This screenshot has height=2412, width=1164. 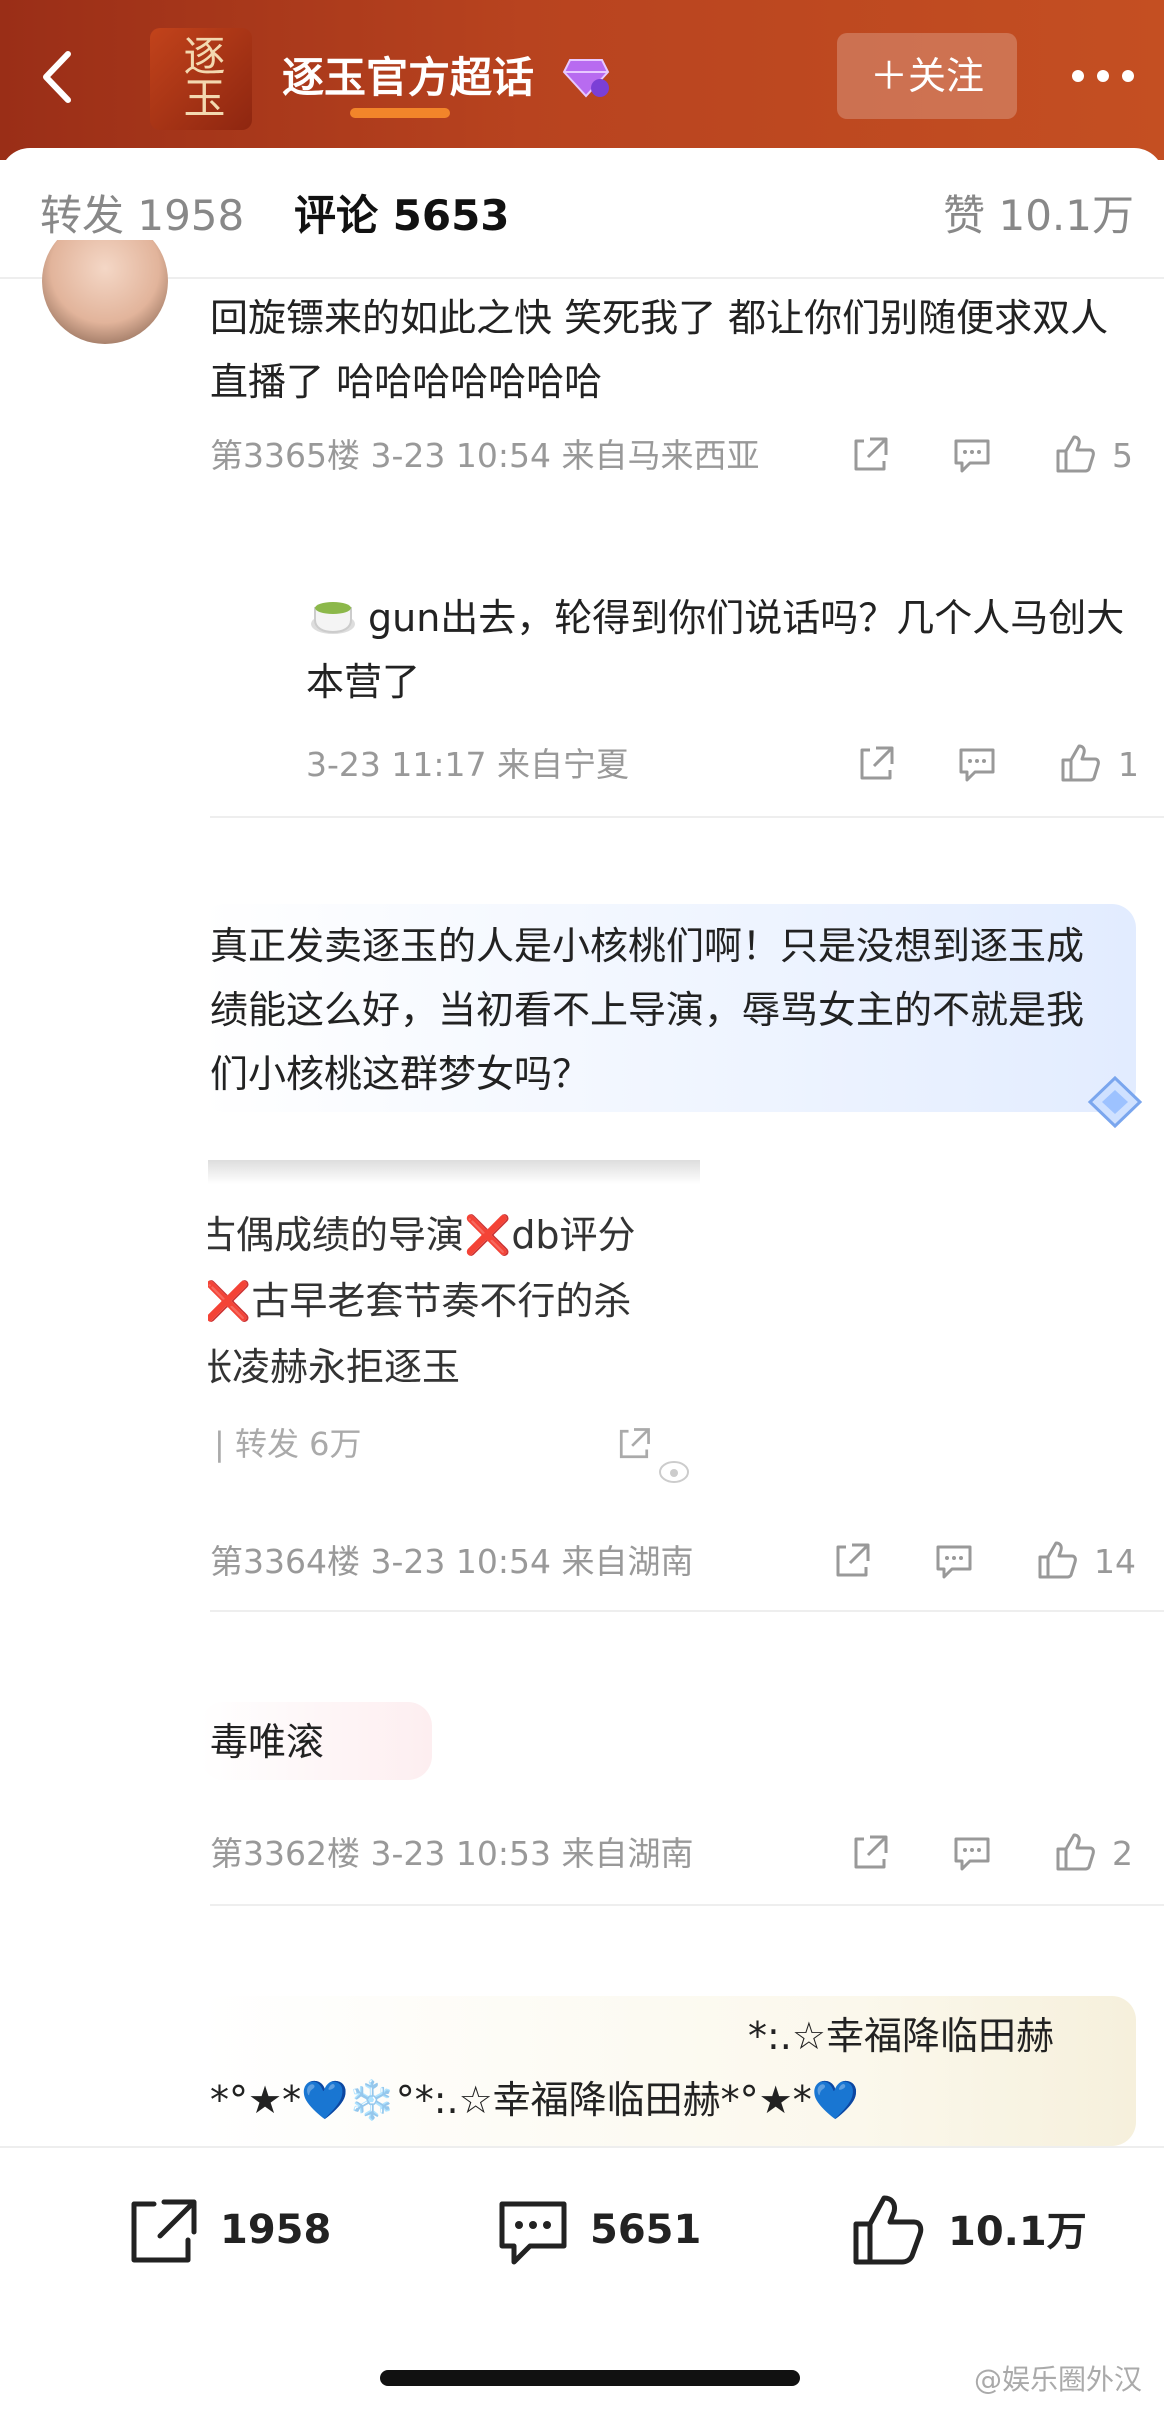 I want to click on image-share-icon, so click(x=634, y=1444).